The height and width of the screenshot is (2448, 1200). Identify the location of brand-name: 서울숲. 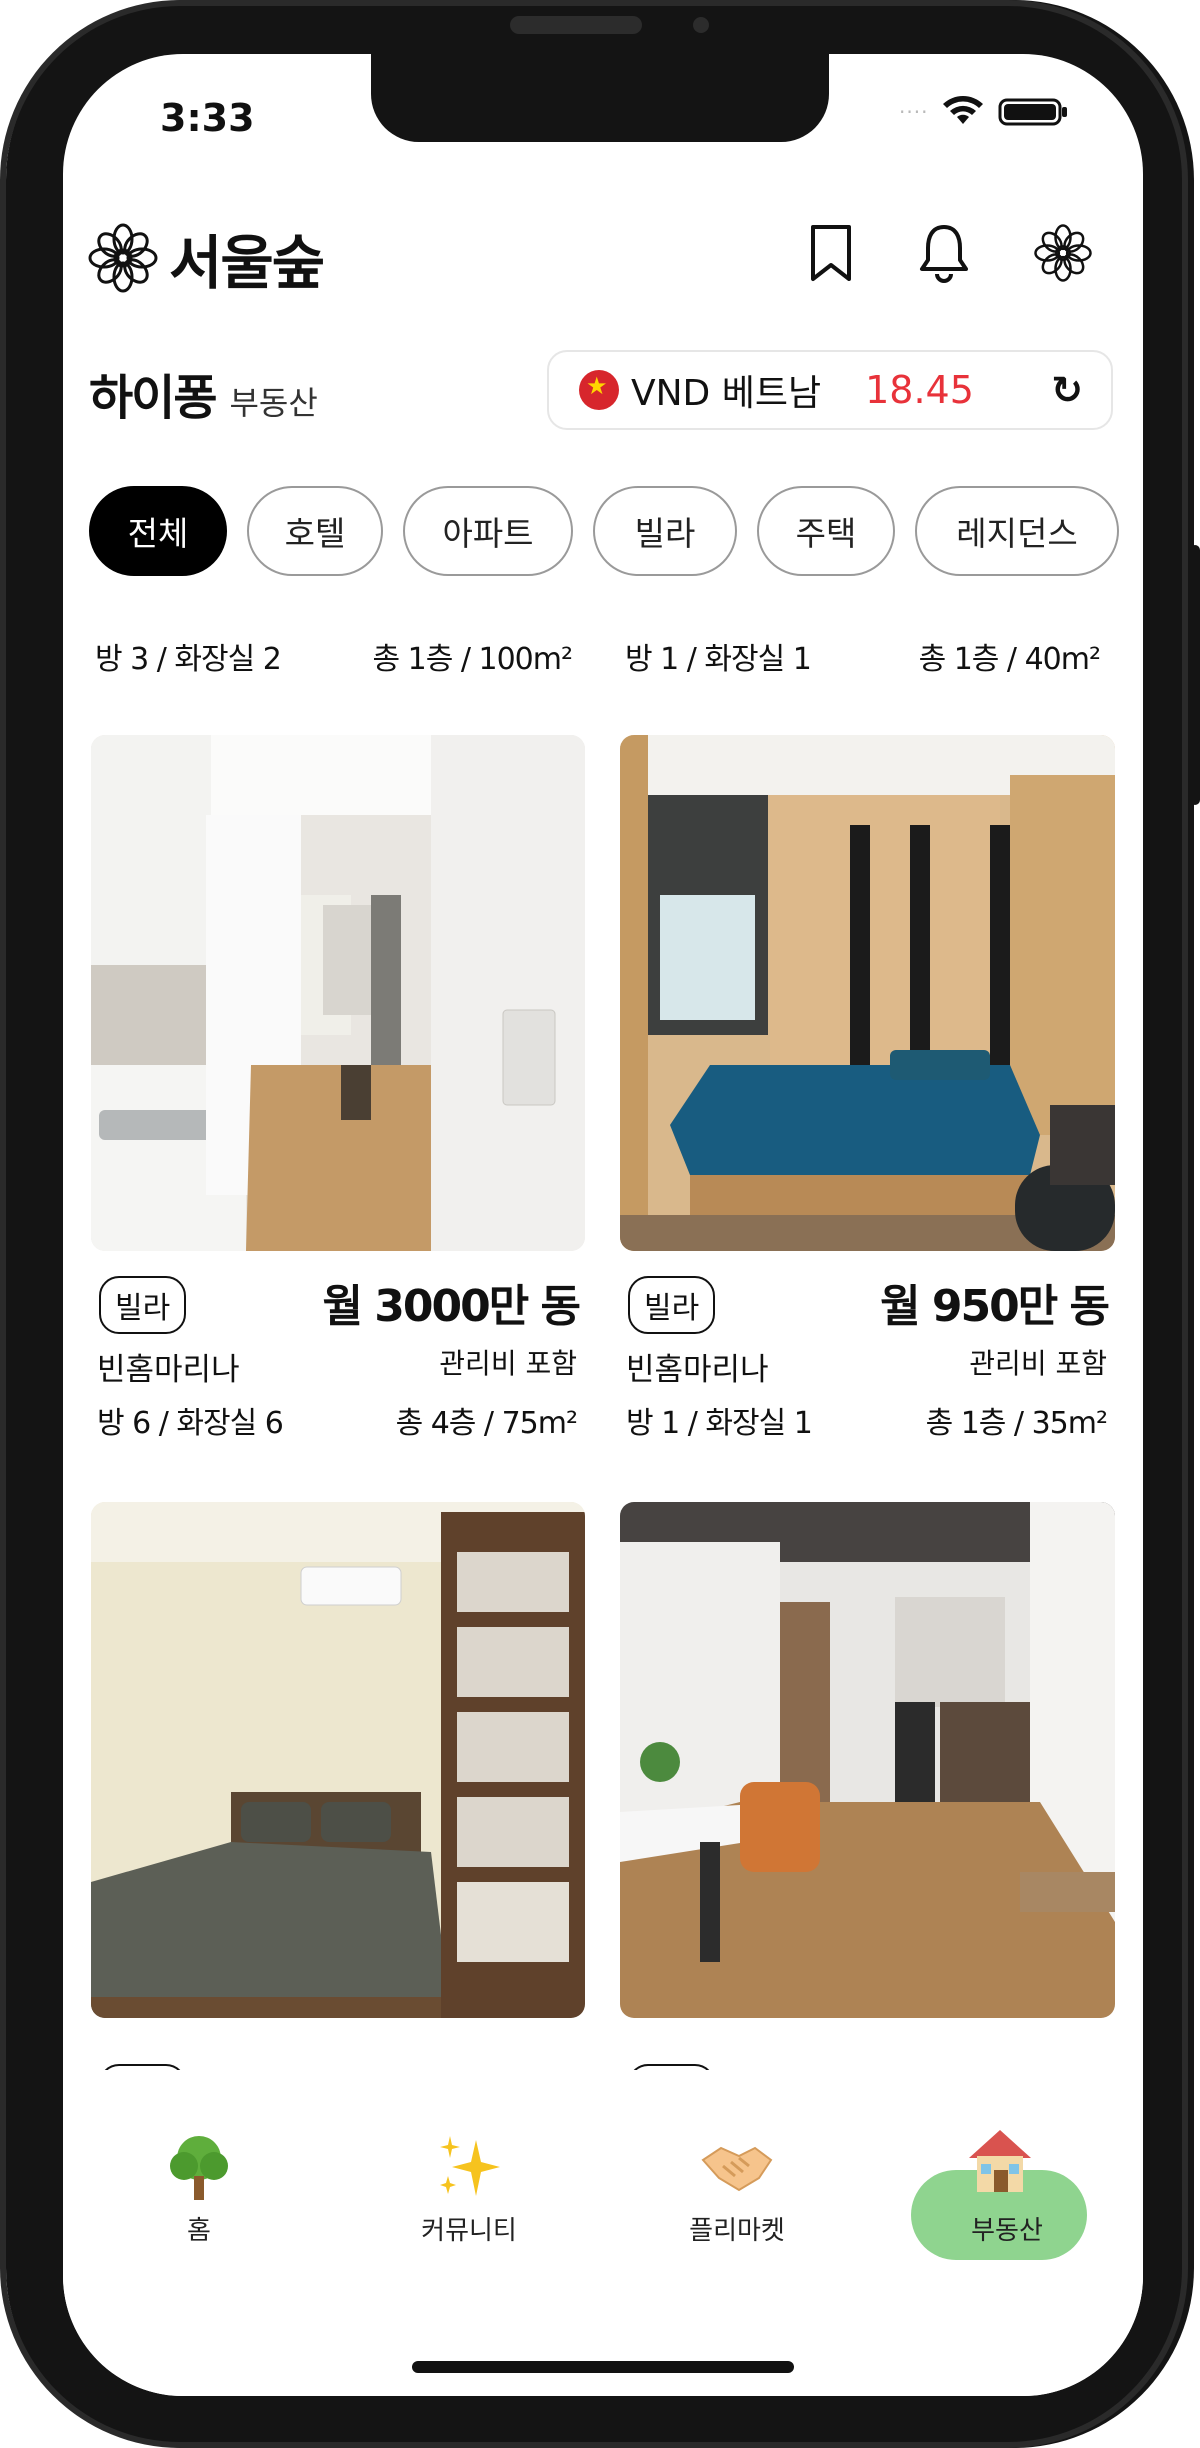
(247, 263).